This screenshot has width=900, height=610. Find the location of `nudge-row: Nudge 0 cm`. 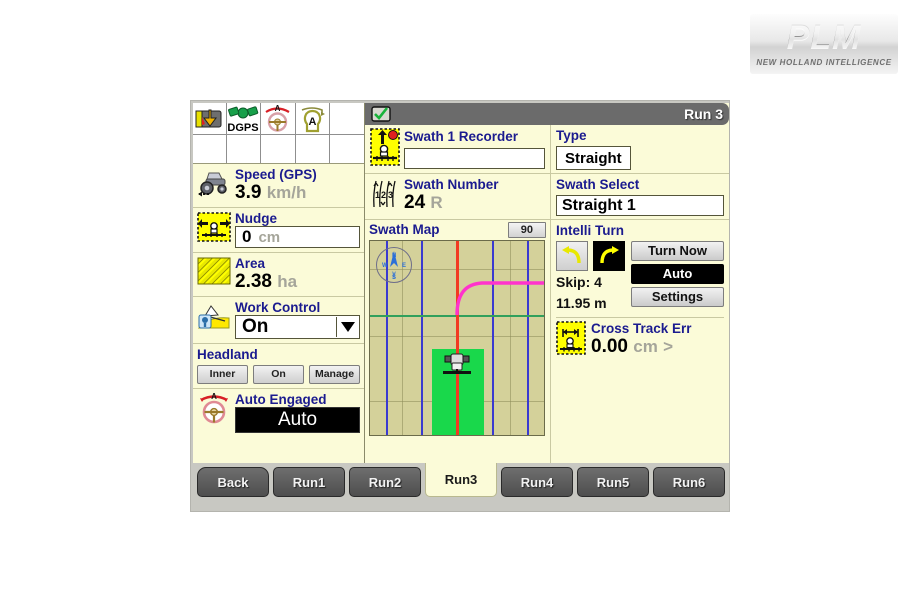

nudge-row: Nudge 0 cm is located at coordinates (278, 230).